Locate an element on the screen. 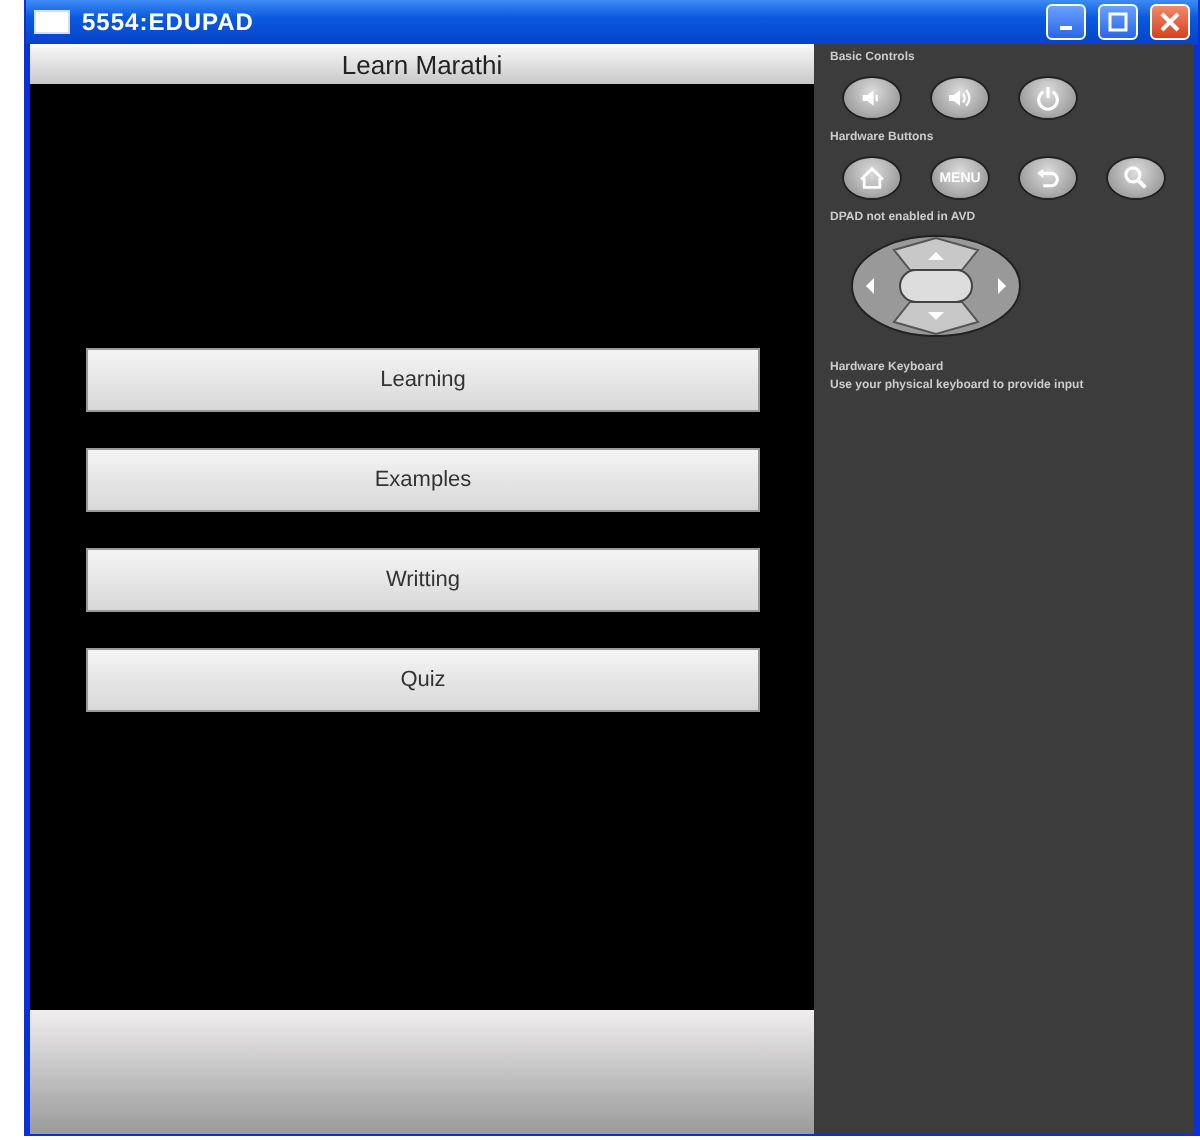 The width and height of the screenshot is (1200, 1140). menu-button: Examples is located at coordinates (423, 480).